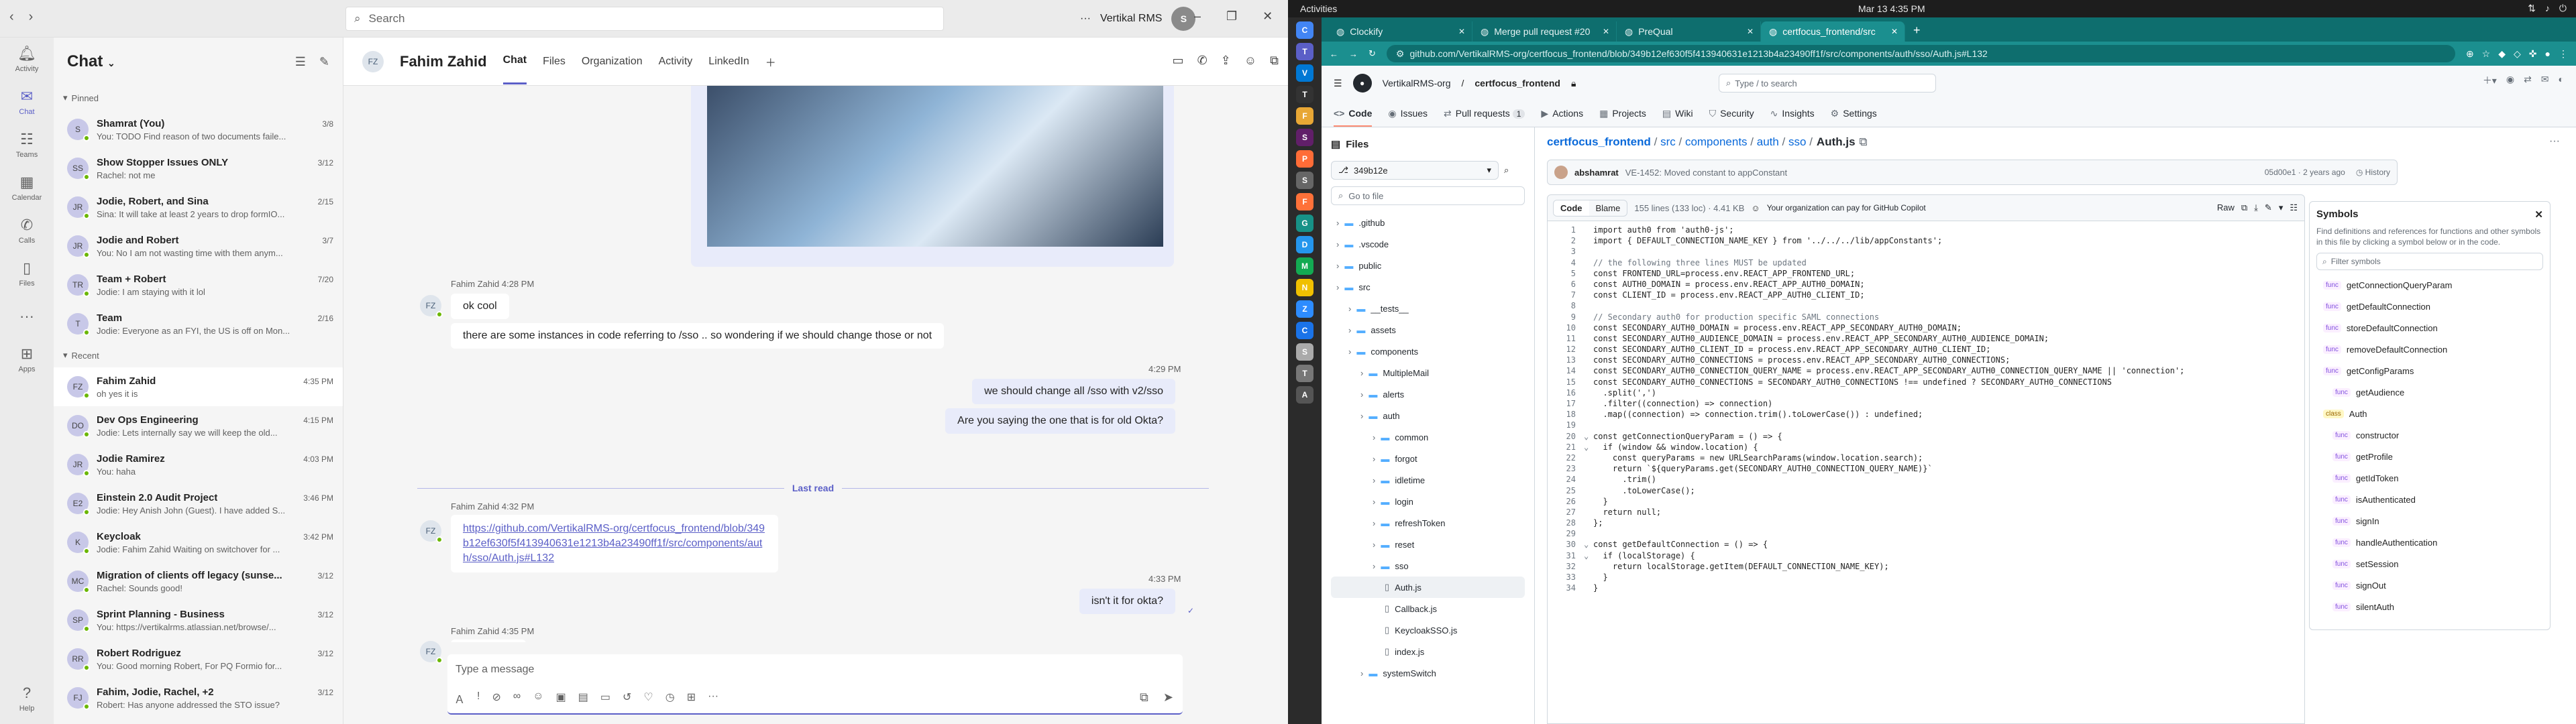  What do you see at coordinates (1362, 83) in the screenshot?
I see `github-logo-icon: ●` at bounding box center [1362, 83].